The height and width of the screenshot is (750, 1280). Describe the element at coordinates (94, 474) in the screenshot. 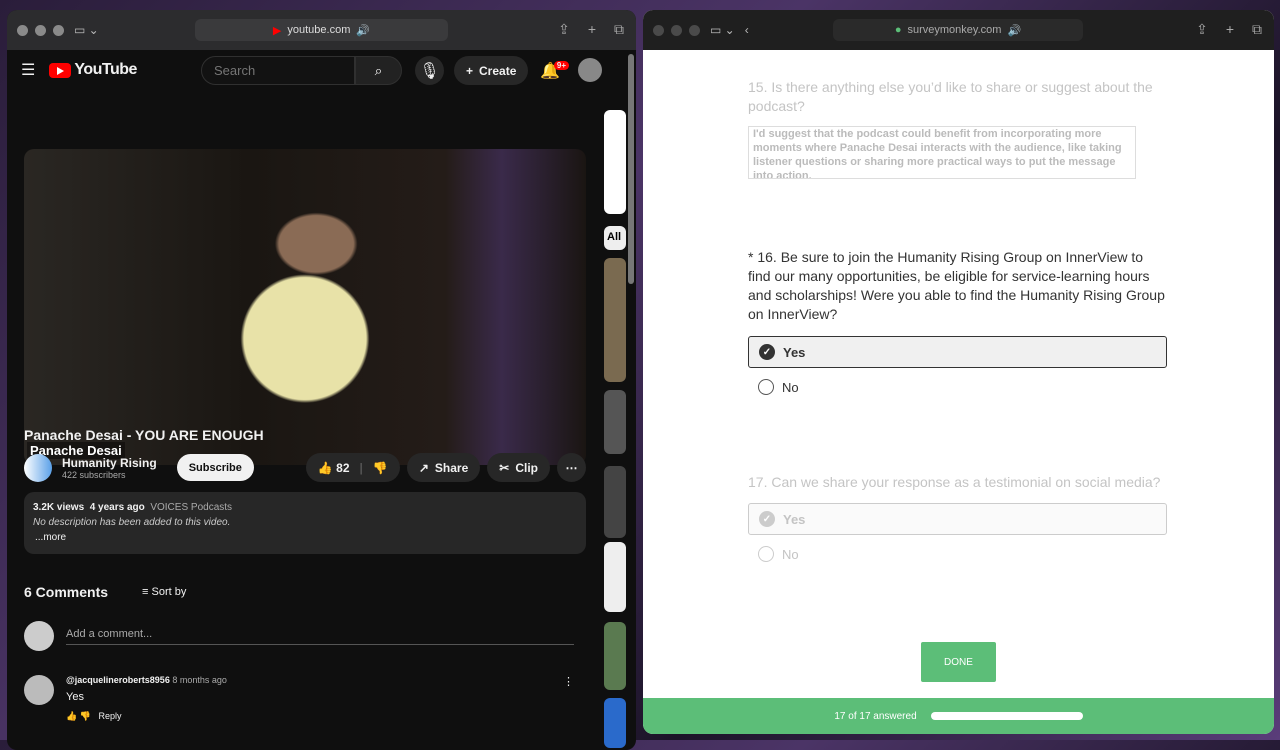

I see `subscriber-count: 422 subscribers` at that location.